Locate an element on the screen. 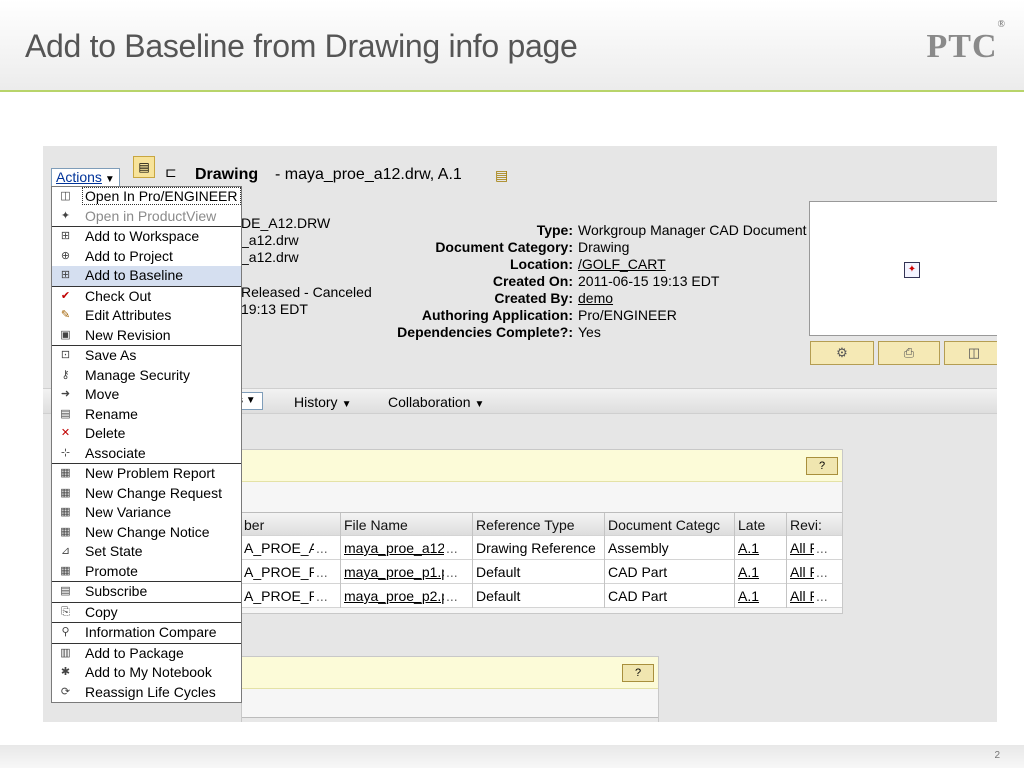 The height and width of the screenshot is (768, 1024). table-cell: maya_proe_p2.prt is located at coordinates (394, 596).